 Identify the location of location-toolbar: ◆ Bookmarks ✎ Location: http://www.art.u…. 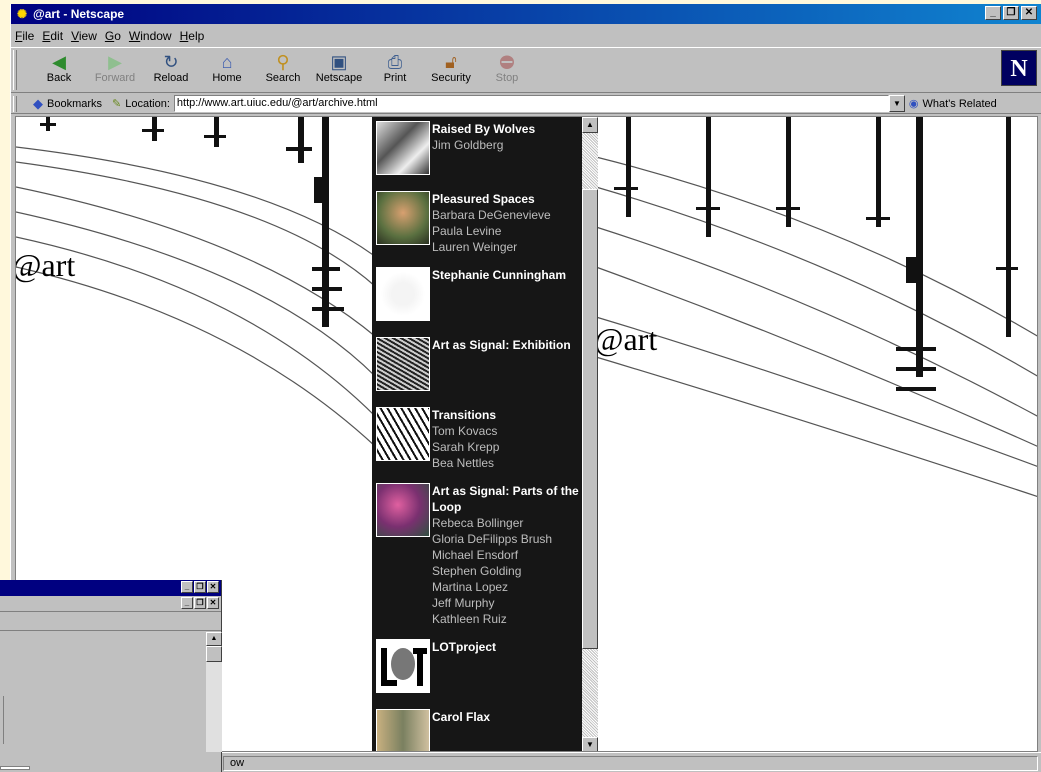
(526, 104).